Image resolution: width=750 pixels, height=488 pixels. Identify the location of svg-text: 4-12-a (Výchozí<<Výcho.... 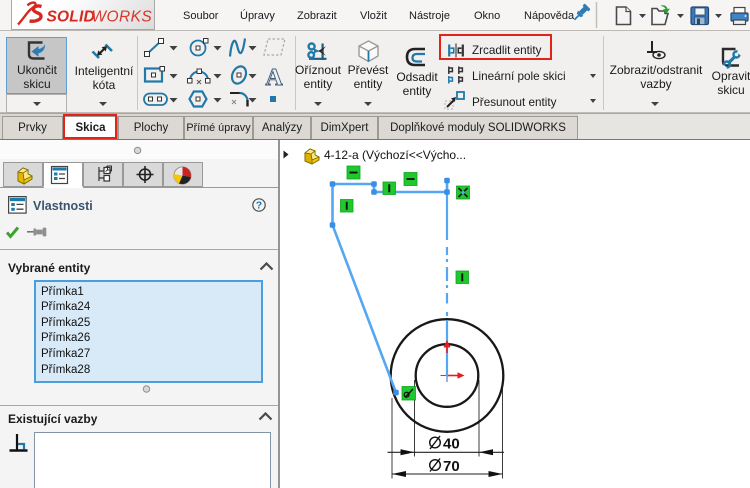
(395, 155).